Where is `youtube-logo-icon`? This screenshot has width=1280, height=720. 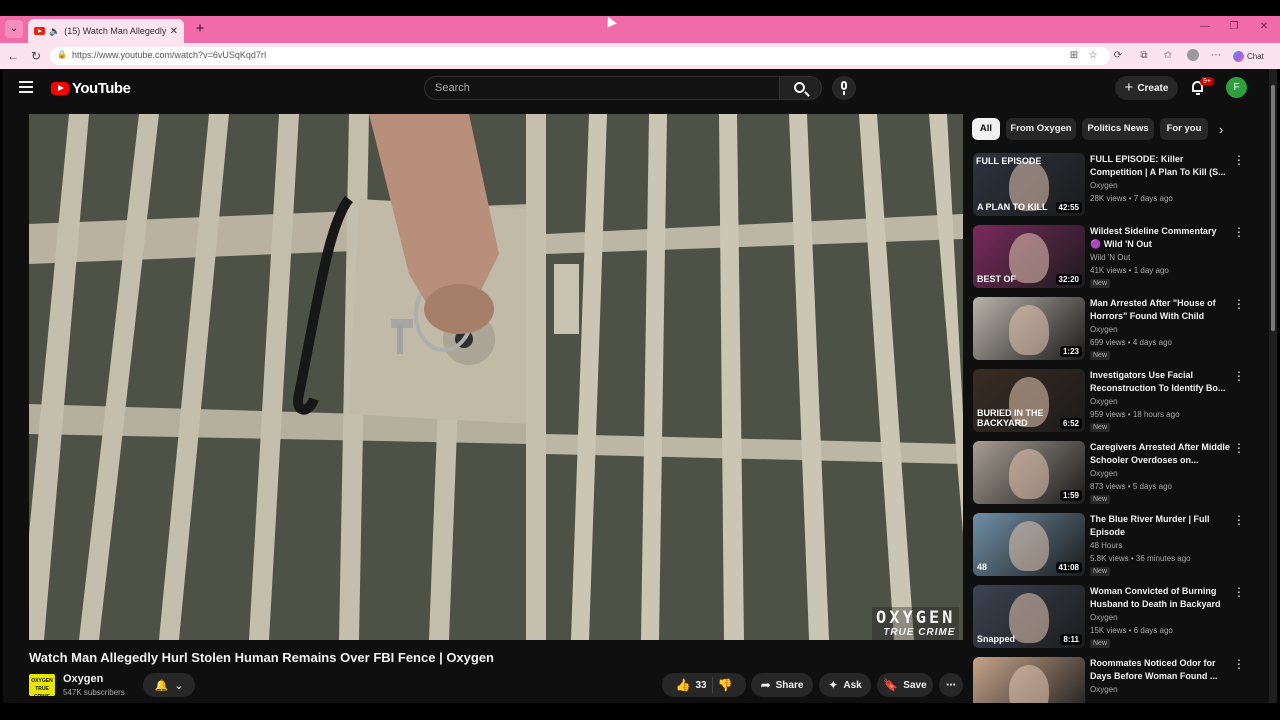
youtube-logo-icon is located at coordinates (60, 88).